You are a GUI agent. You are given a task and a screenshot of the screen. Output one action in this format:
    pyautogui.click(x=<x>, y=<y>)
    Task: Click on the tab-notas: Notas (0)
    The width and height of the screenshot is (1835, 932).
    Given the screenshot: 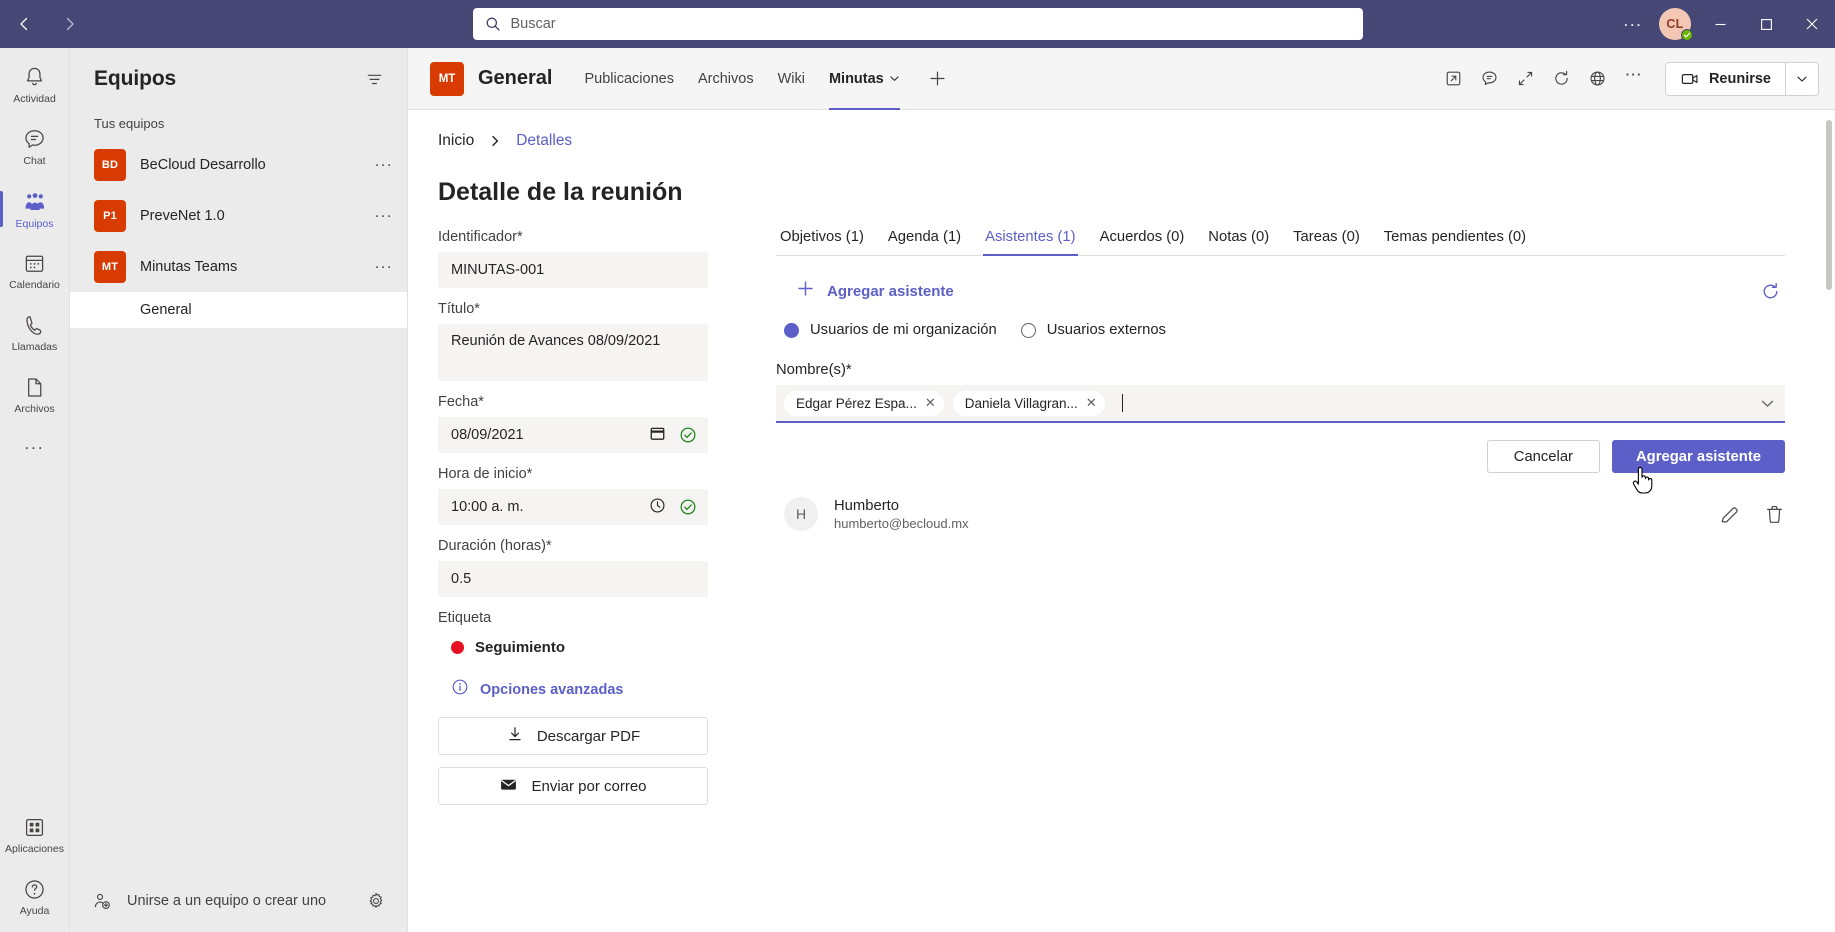 What is the action you would take?
    pyautogui.click(x=1238, y=242)
    